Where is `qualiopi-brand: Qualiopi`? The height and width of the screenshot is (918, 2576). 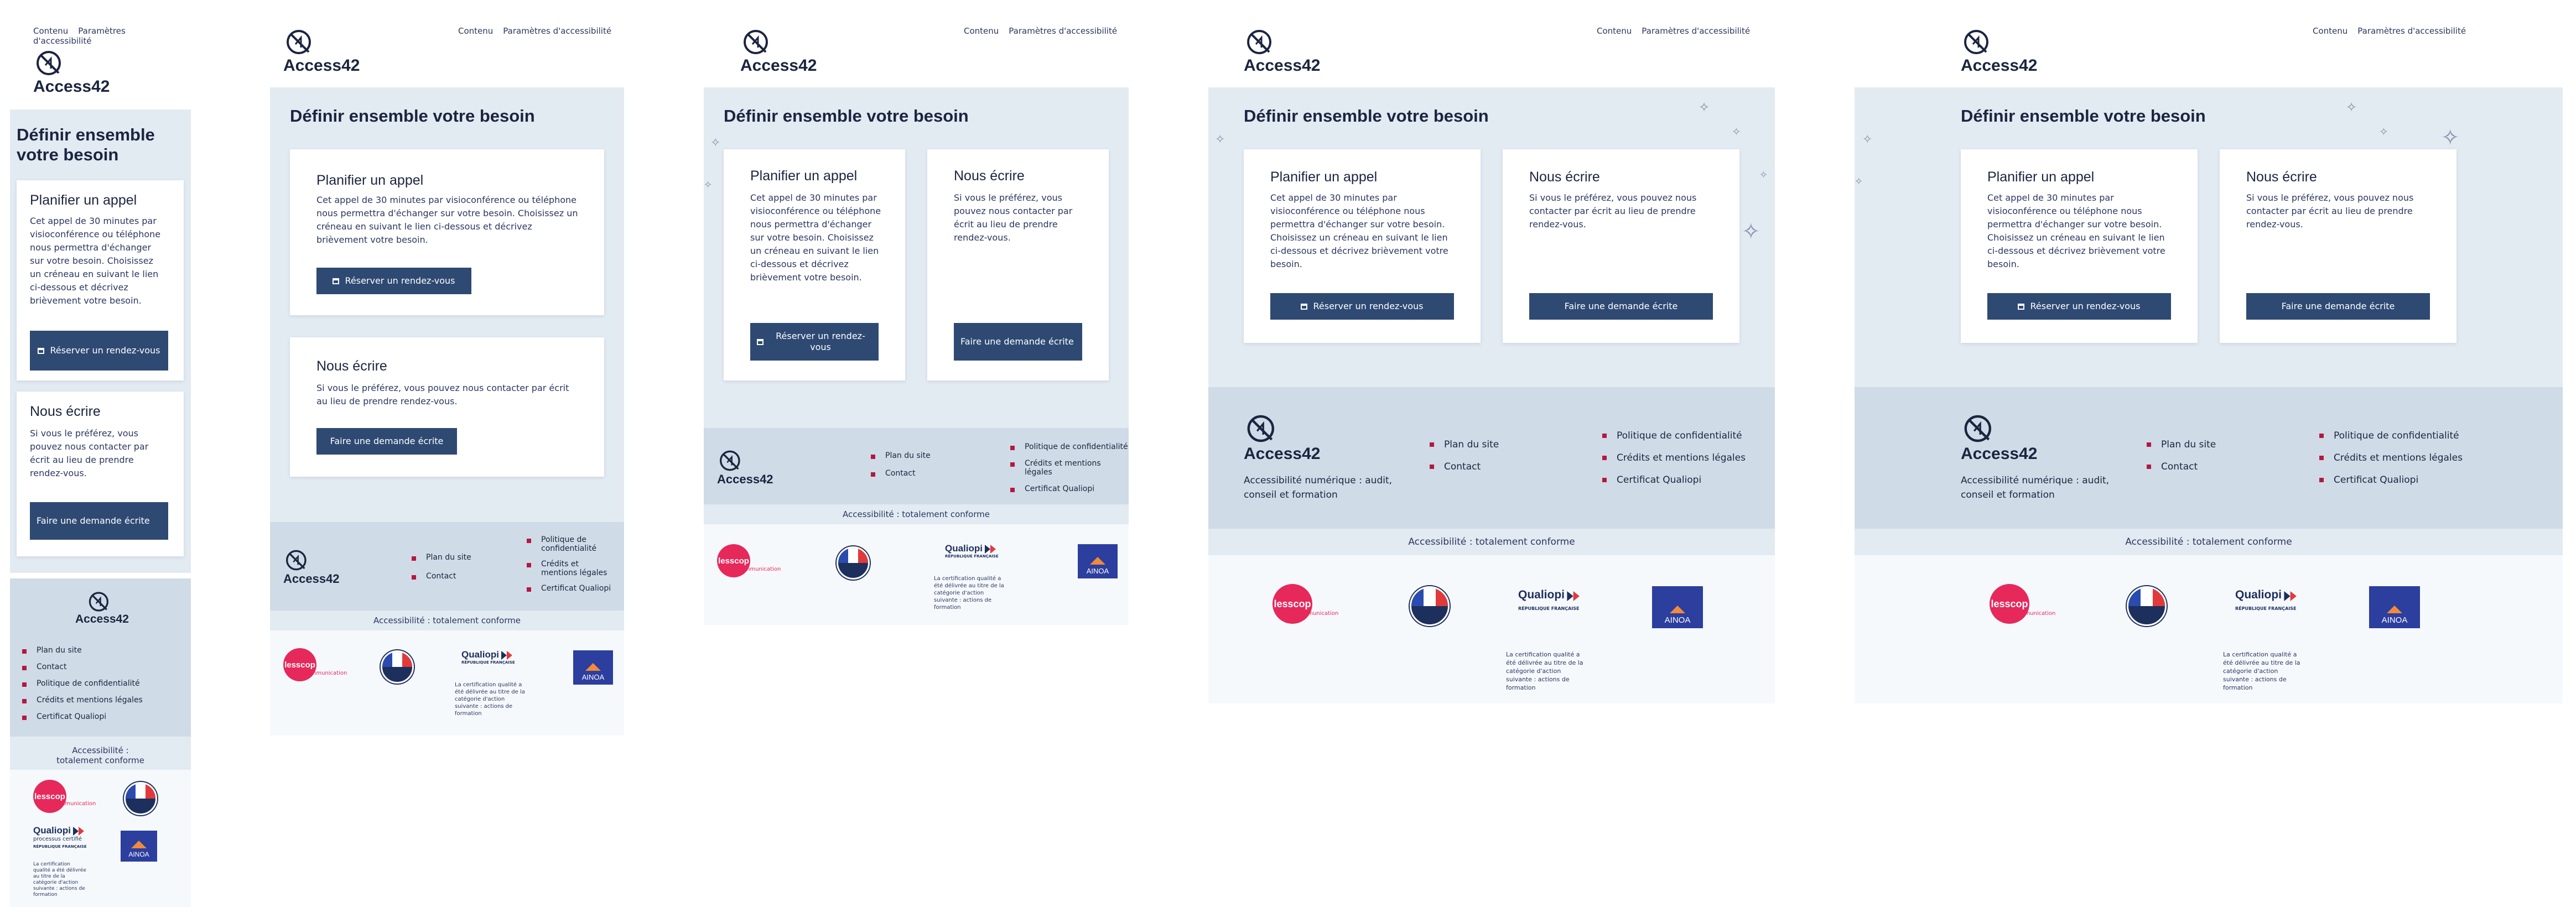
qualiopi-brand: Qualiopi is located at coordinates (480, 654).